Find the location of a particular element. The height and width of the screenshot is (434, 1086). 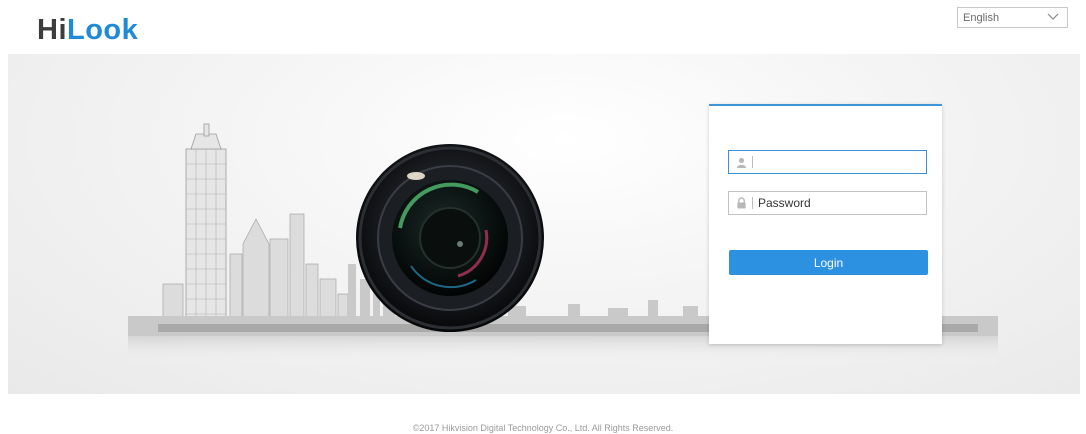

username-field is located at coordinates (827, 162).